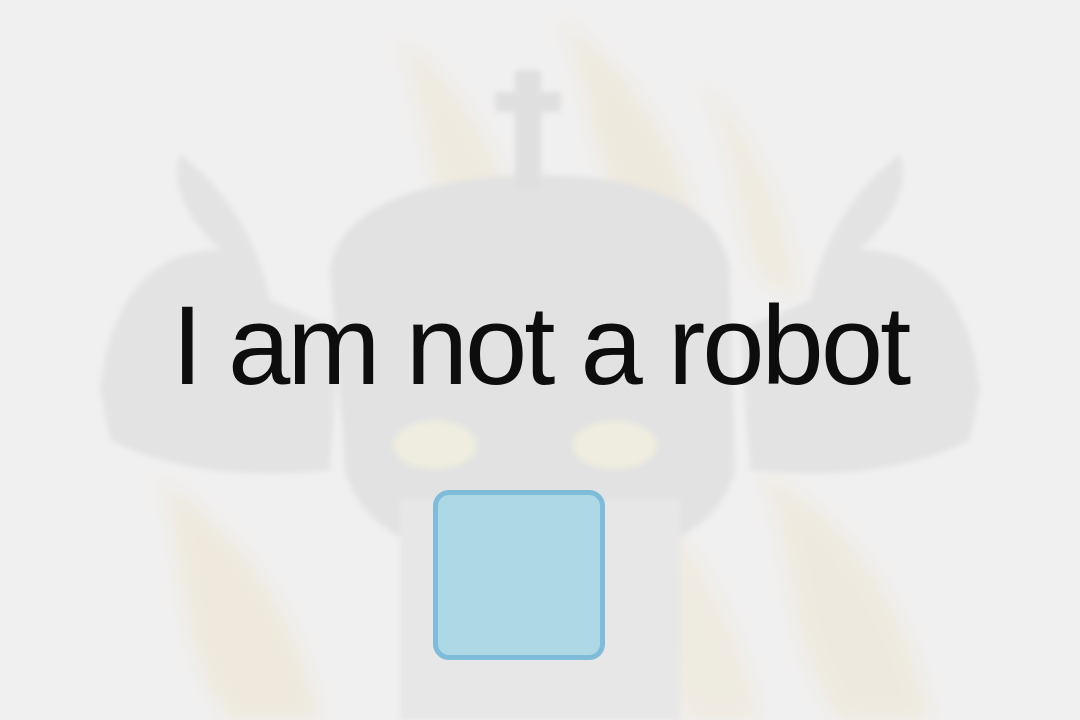 The width and height of the screenshot is (1080, 720). Describe the element at coordinates (519, 575) in the screenshot. I see `not-robot-checkbox` at that location.